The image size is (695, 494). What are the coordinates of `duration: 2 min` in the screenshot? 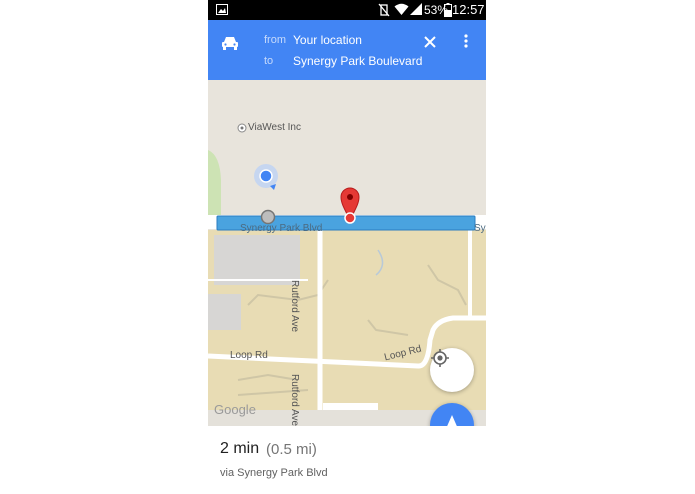 It's located at (240, 448).